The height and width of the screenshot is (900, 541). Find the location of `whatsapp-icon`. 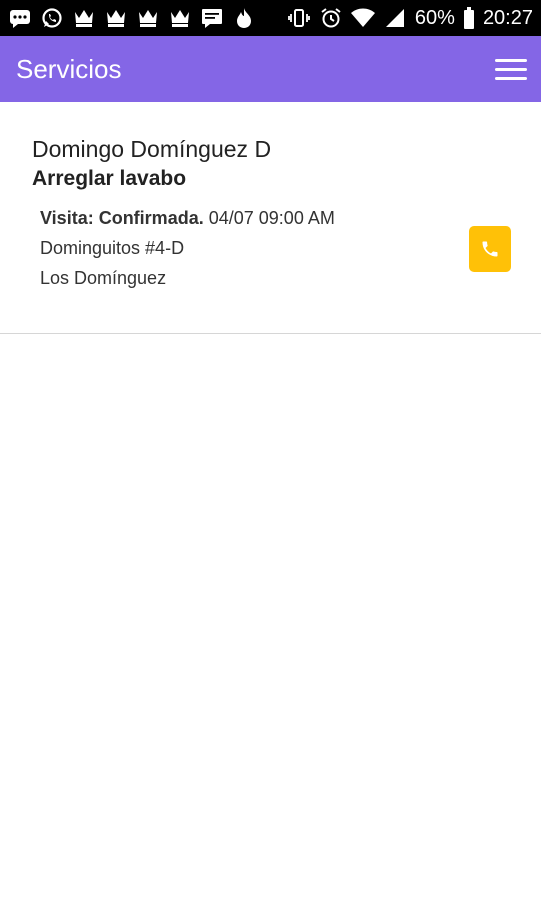

whatsapp-icon is located at coordinates (52, 18).